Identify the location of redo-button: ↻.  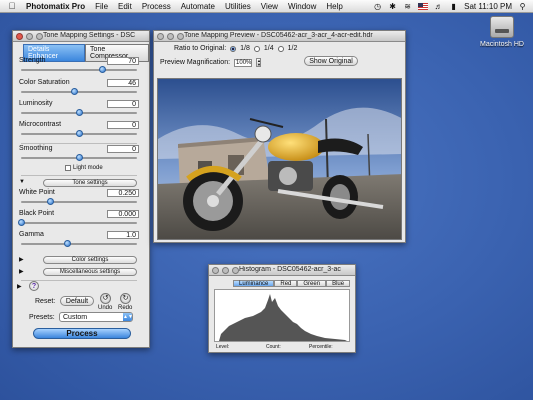
(125, 298).